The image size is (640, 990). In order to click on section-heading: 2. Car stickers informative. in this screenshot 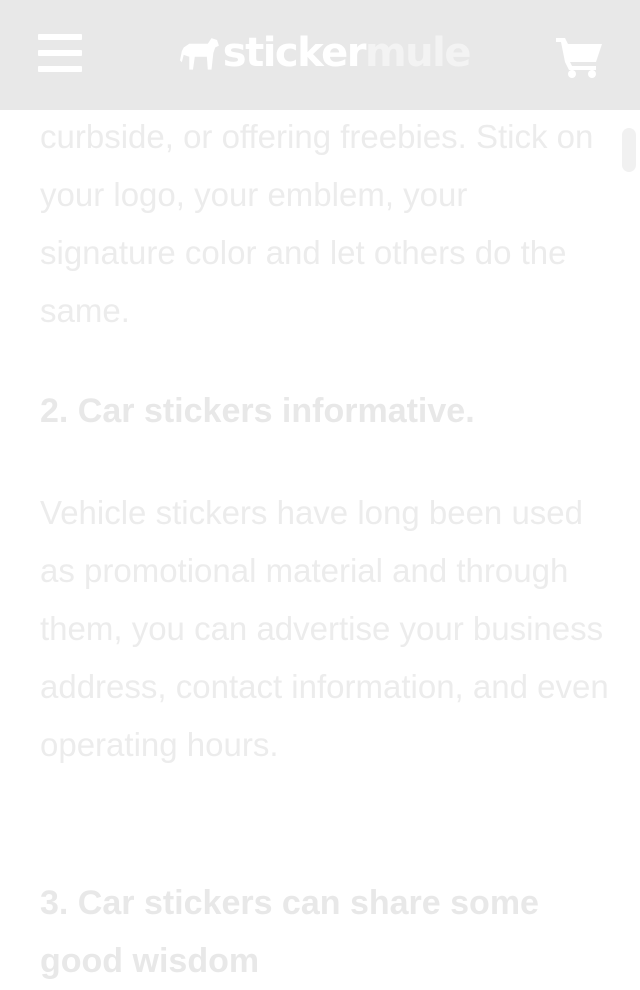, I will do `click(257, 411)`.